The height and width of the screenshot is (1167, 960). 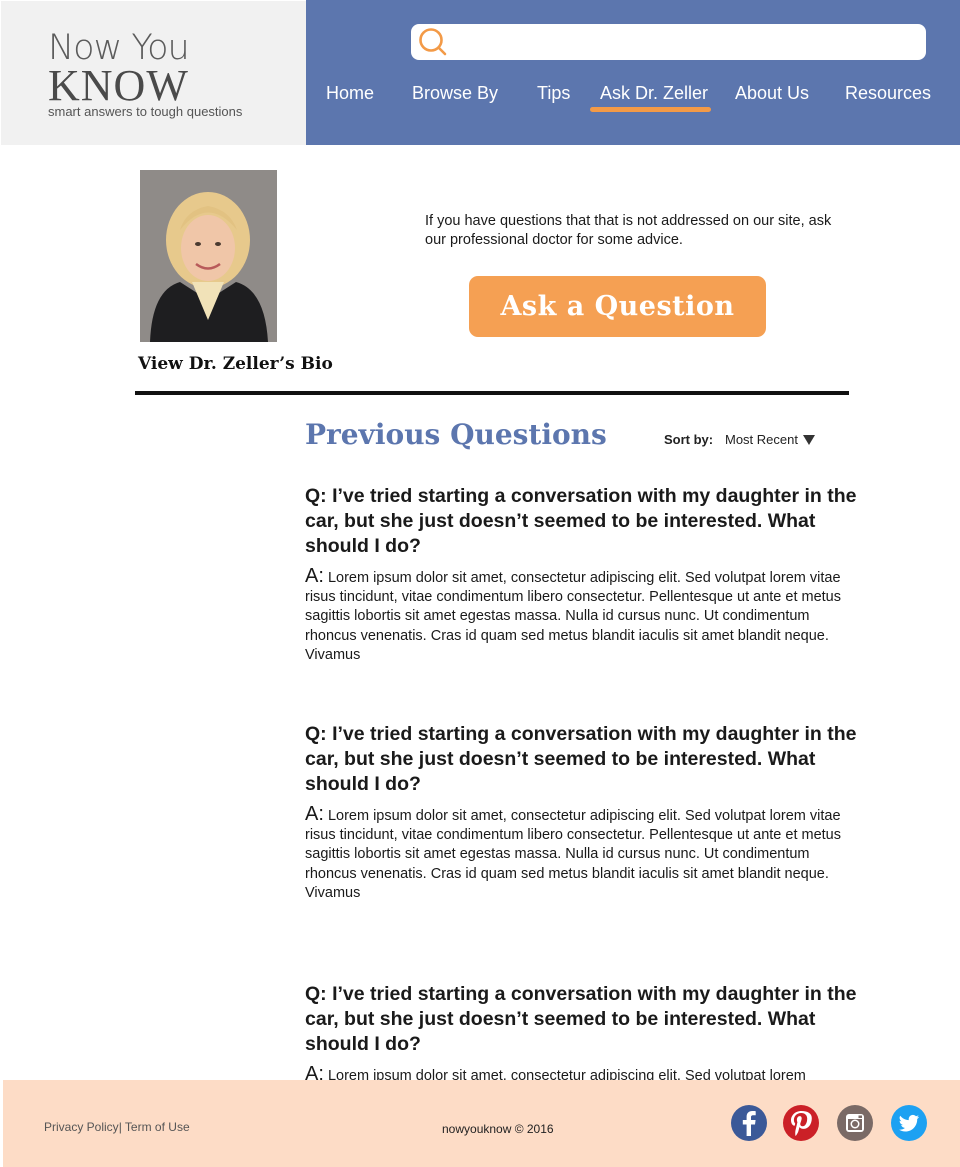 I want to click on instagram-icon, so click(x=855, y=1123).